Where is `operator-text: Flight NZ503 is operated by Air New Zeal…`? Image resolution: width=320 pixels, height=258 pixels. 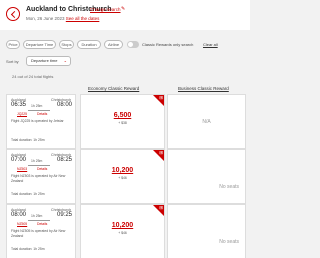 operator-text: Flight NZ503 is operated by Air New Zeal… is located at coordinates (38, 178).